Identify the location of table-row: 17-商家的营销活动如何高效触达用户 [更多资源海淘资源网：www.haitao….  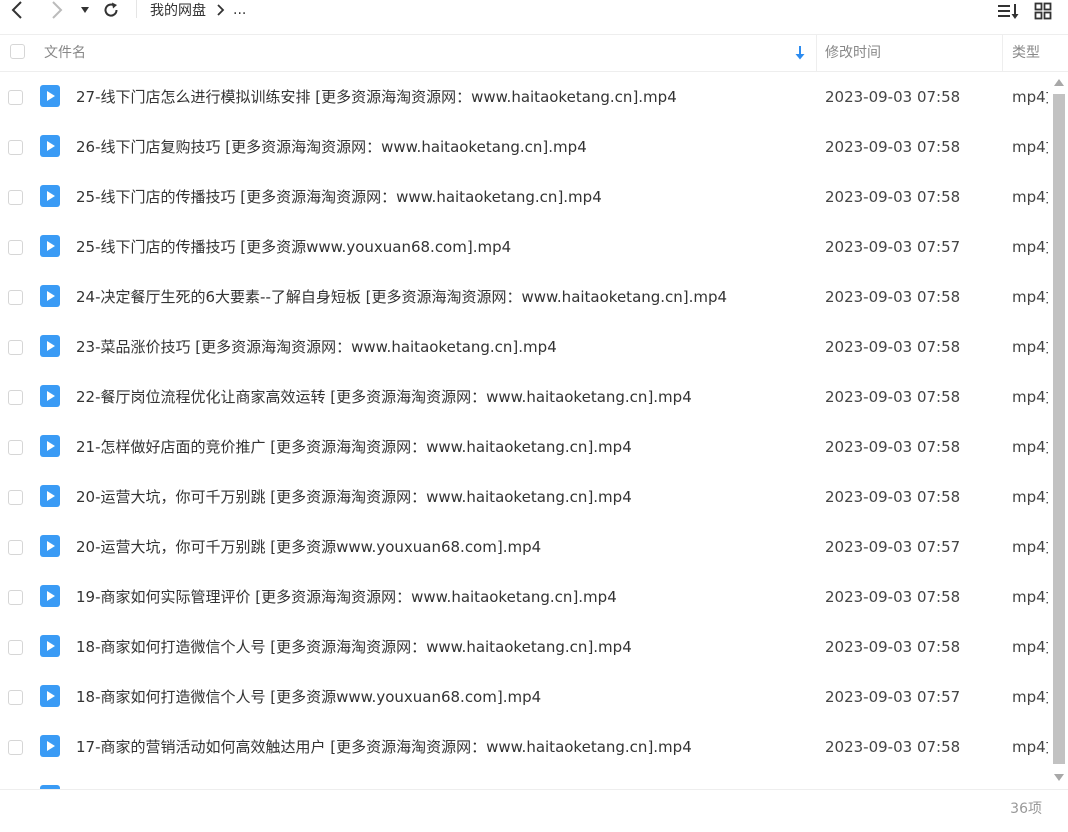
(525, 747).